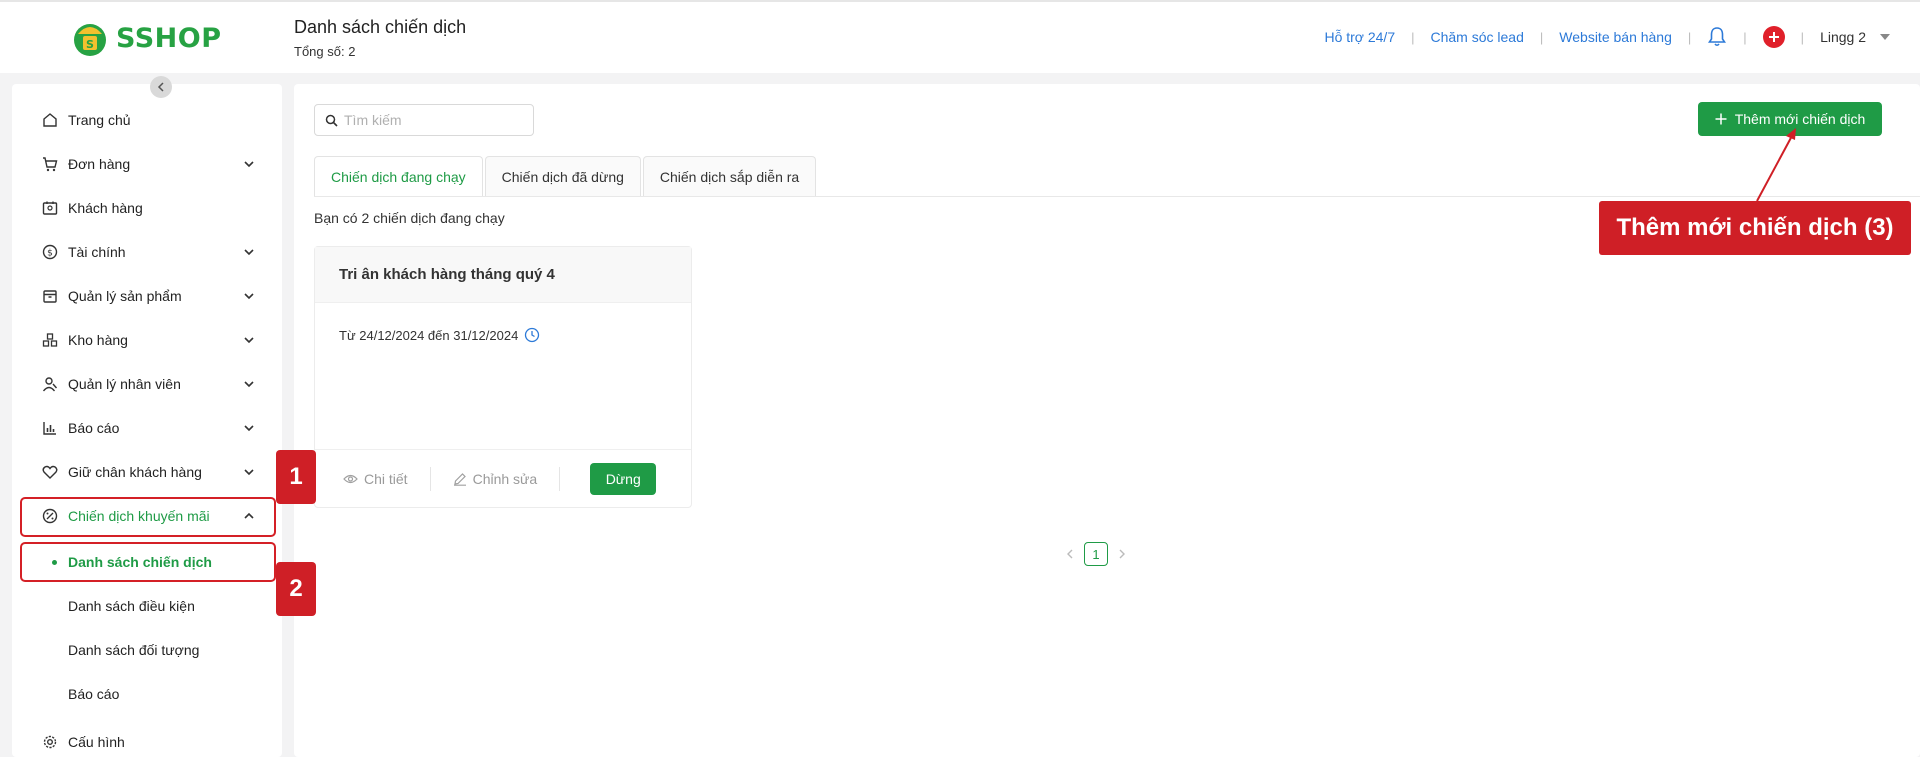  What do you see at coordinates (503, 275) in the screenshot?
I see `campaign-title: Tri ân khách hàng tháng quý 4` at bounding box center [503, 275].